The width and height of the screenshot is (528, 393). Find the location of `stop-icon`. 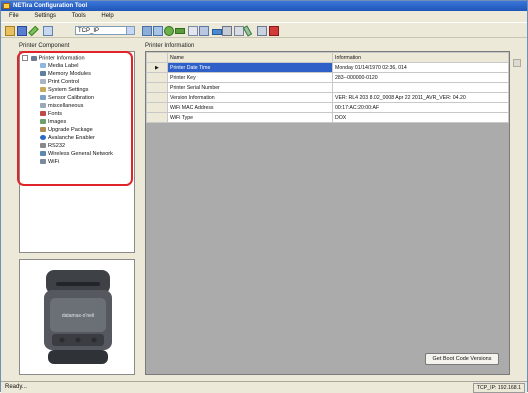

stop-icon is located at coordinates (274, 31).